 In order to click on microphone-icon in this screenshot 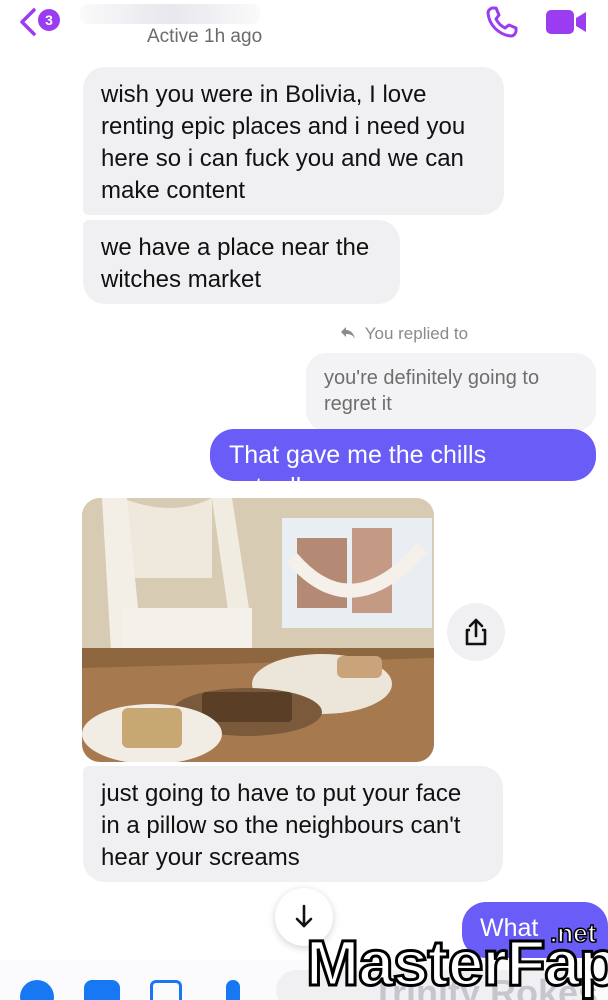, I will do `click(233, 990)`.